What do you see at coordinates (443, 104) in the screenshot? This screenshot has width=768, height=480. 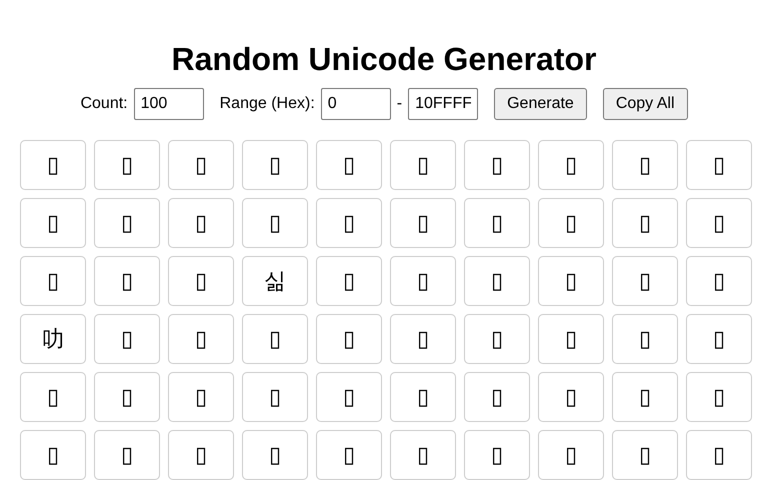 I see `range-end-field: 10FFFF` at bounding box center [443, 104].